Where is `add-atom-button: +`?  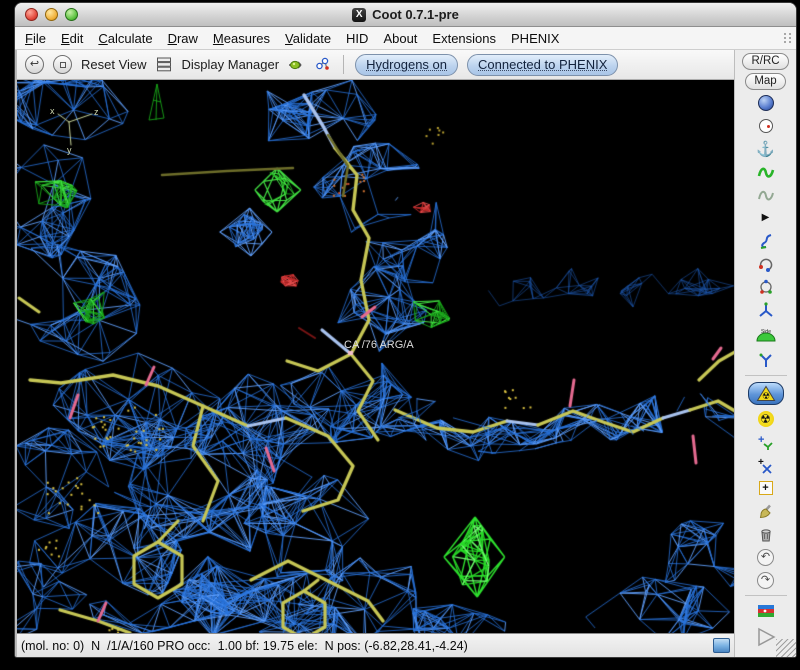 add-atom-button: + is located at coordinates (765, 465).